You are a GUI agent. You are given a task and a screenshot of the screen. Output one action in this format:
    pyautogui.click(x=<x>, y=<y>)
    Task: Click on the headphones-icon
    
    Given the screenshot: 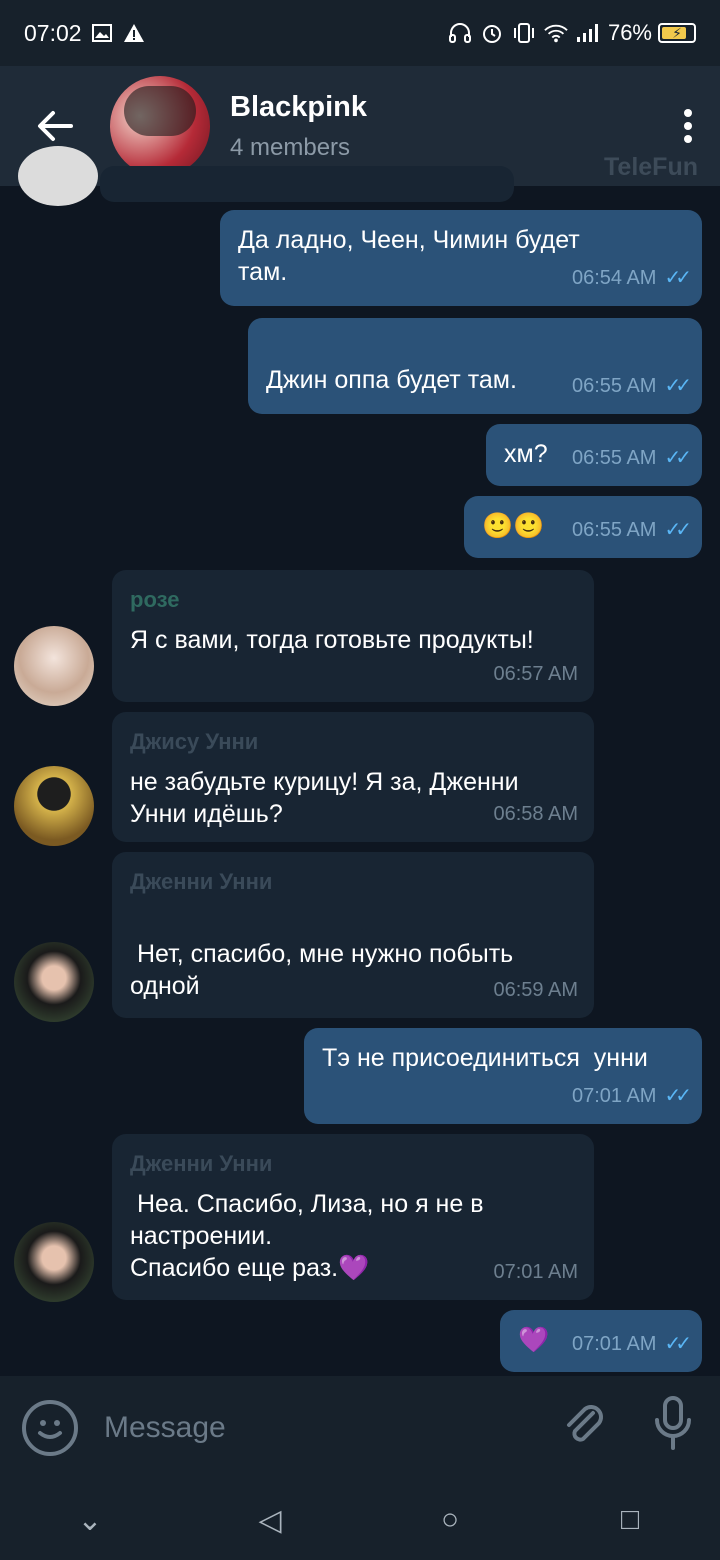 What is the action you would take?
    pyautogui.click(x=460, y=33)
    